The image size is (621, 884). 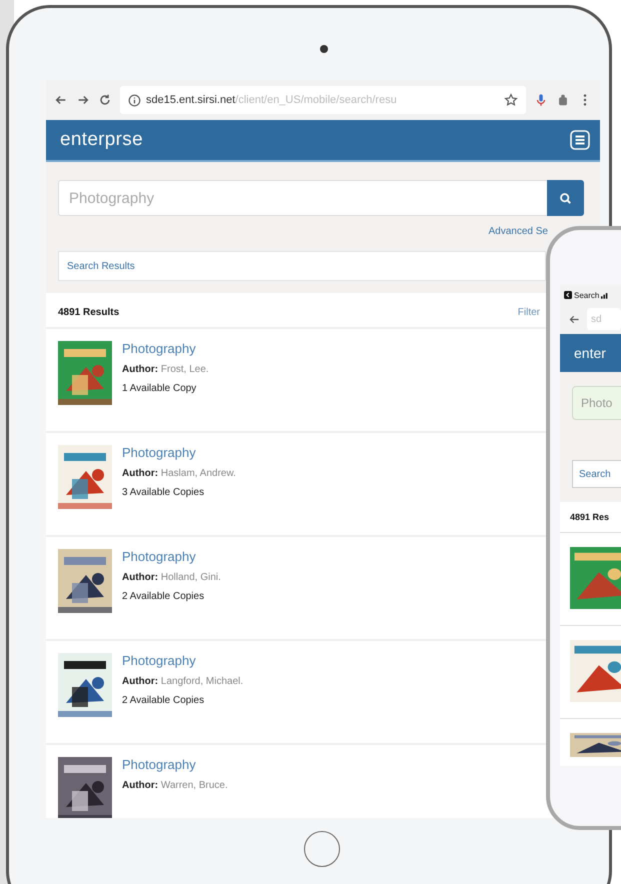 What do you see at coordinates (191, 100) in the screenshot?
I see `url-host: sde15.ent.sirsi.net` at bounding box center [191, 100].